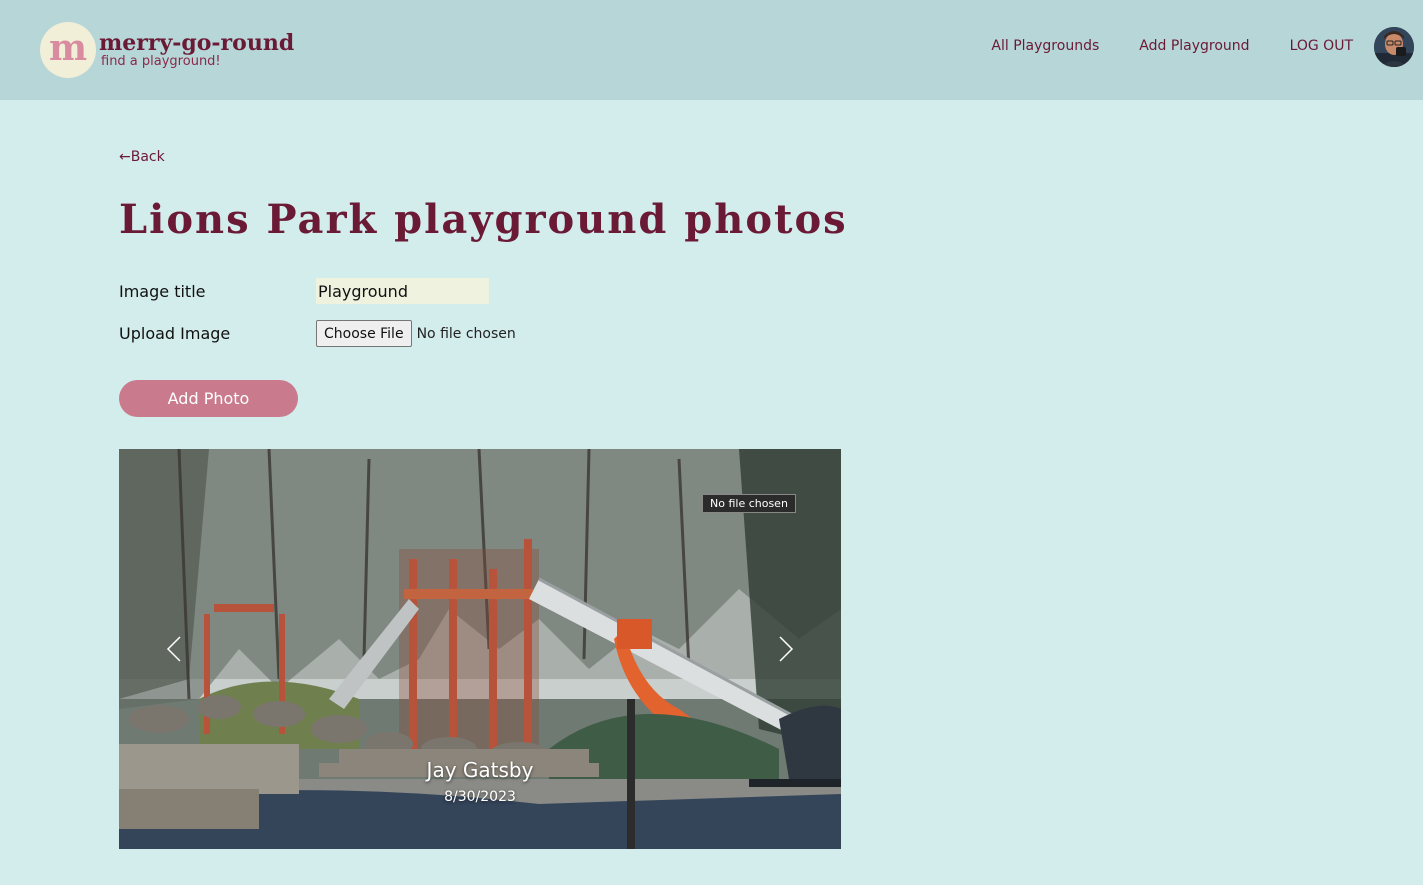  I want to click on image-title-label: Image title, so click(162, 291).